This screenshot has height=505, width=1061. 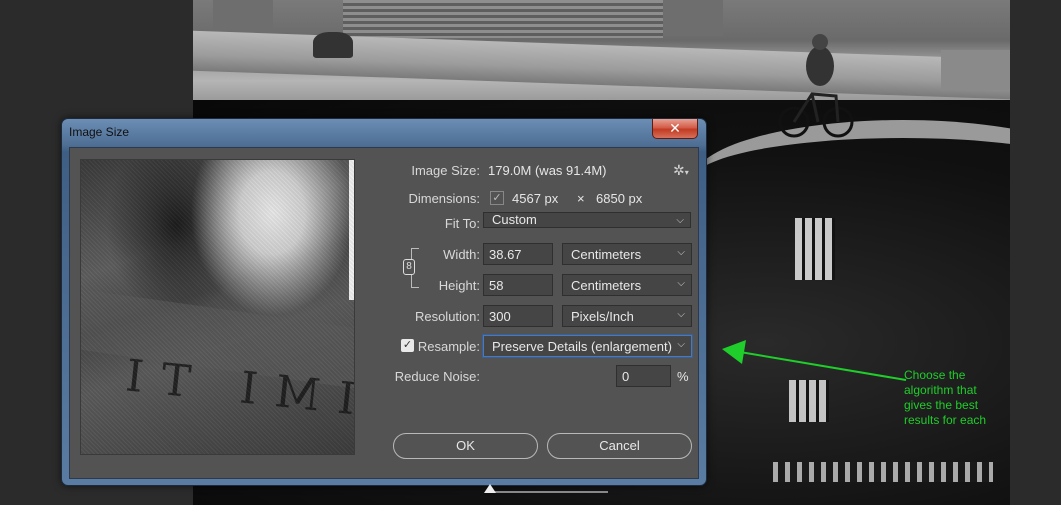 I want to click on dimensions-times: ×, so click(x=581, y=198).